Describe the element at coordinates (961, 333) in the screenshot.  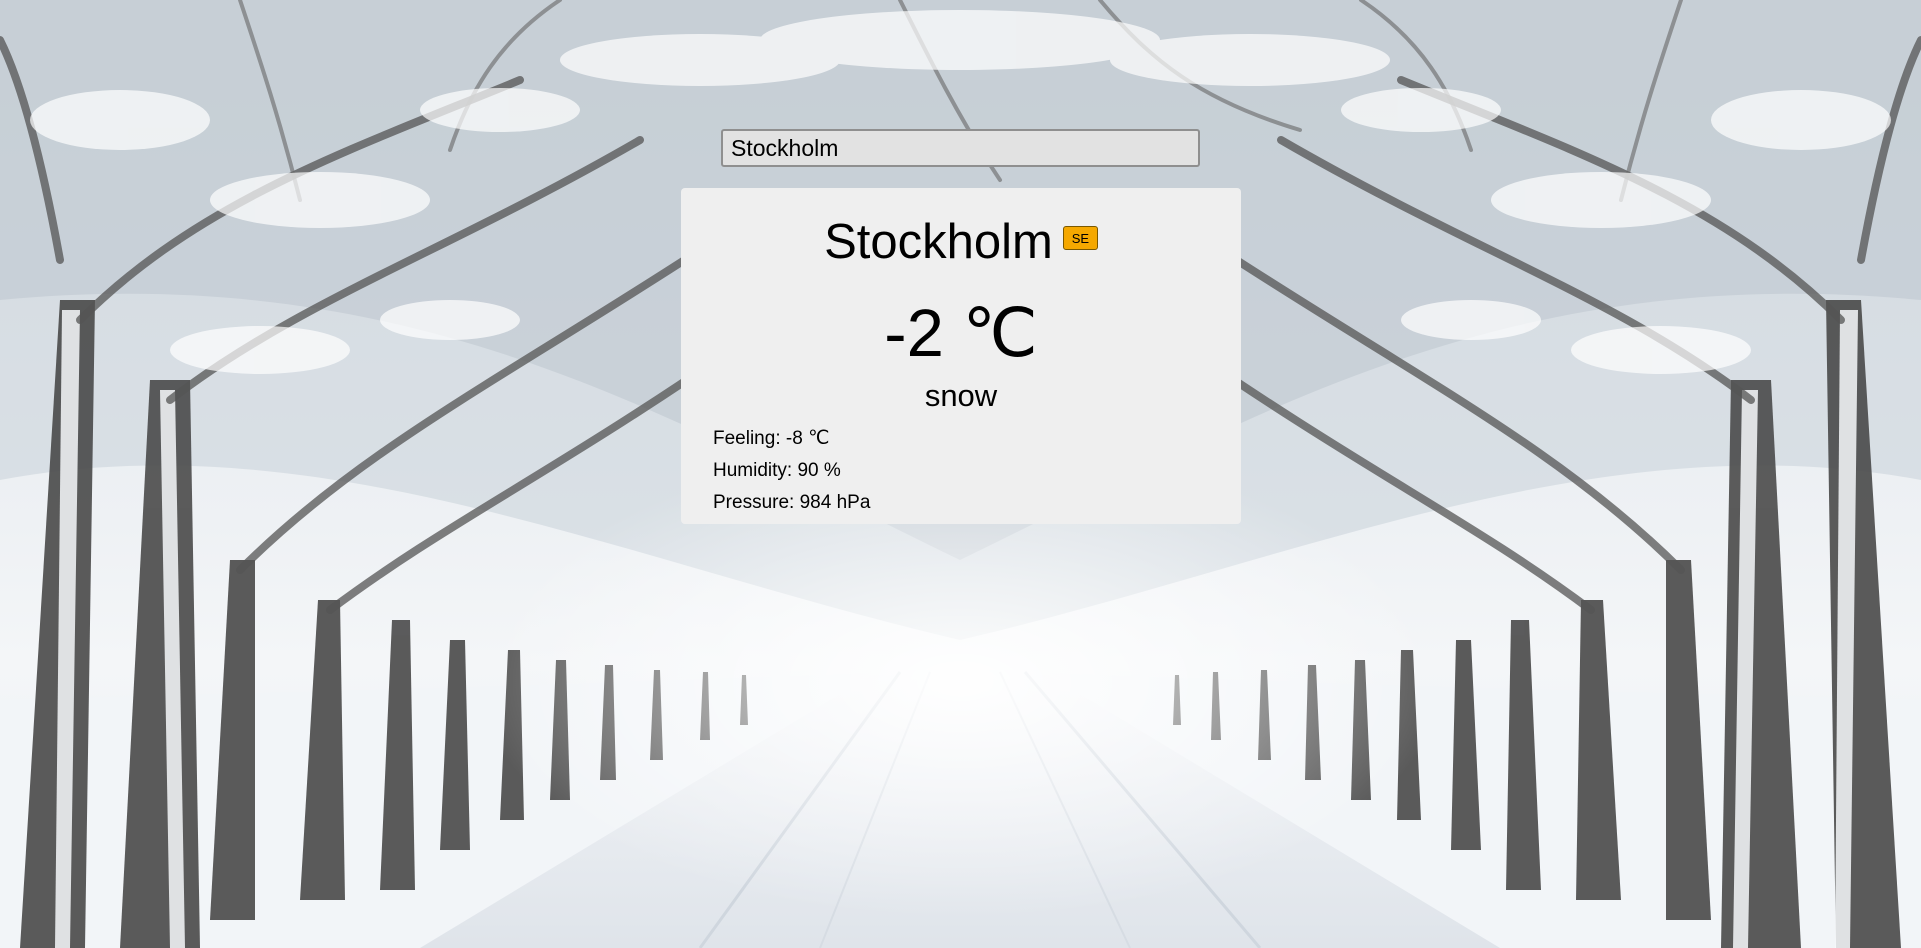
I see `temperature: -2 ℃` at that location.